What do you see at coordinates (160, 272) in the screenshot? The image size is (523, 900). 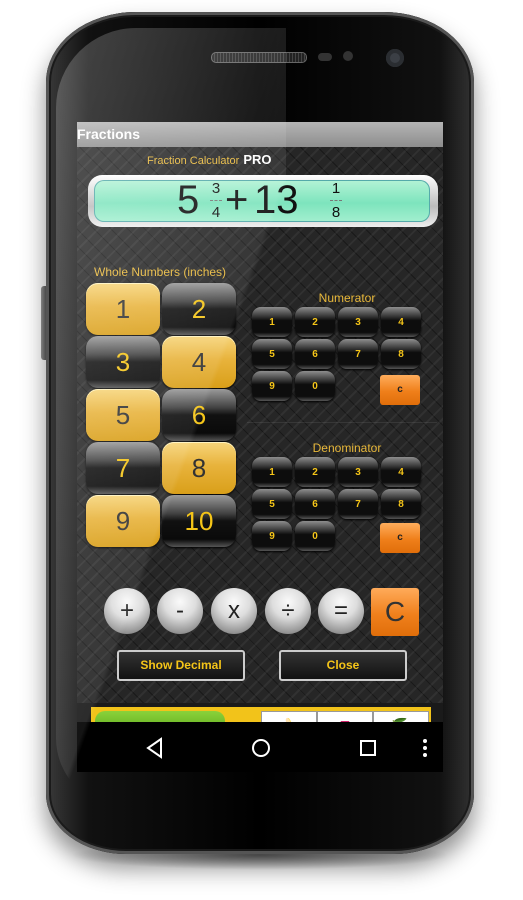 I see `whole-numbers-label: Whole Numbers (inches)` at bounding box center [160, 272].